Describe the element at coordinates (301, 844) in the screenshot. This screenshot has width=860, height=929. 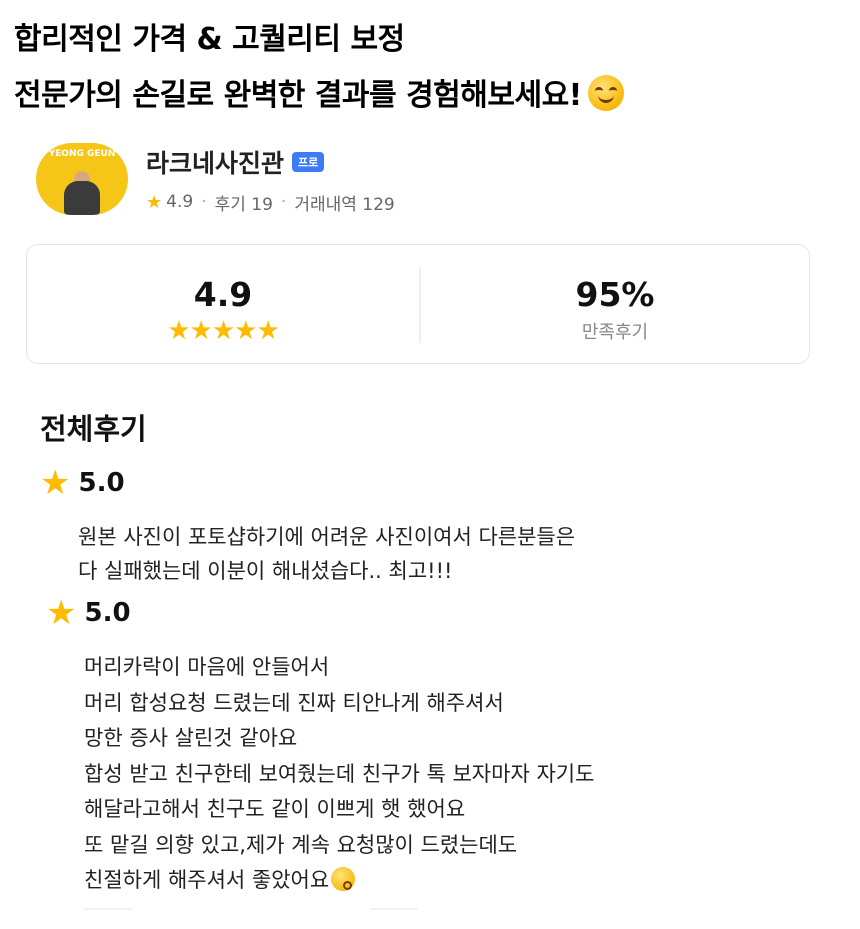
I see `review-line: 또 맡길 의향 있고,제가 계속 요청많이 드렸는데도` at that location.